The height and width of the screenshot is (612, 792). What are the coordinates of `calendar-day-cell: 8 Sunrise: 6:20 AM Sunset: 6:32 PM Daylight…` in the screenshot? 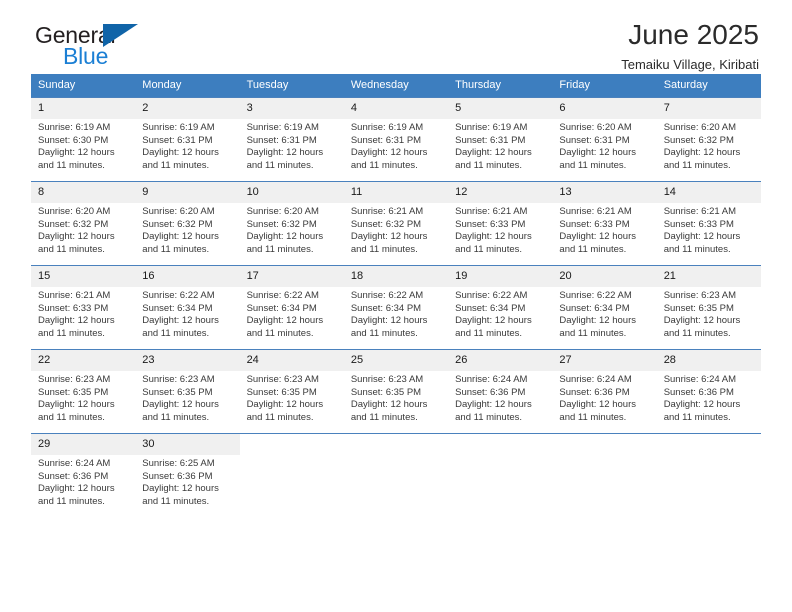 It's located at (83, 223).